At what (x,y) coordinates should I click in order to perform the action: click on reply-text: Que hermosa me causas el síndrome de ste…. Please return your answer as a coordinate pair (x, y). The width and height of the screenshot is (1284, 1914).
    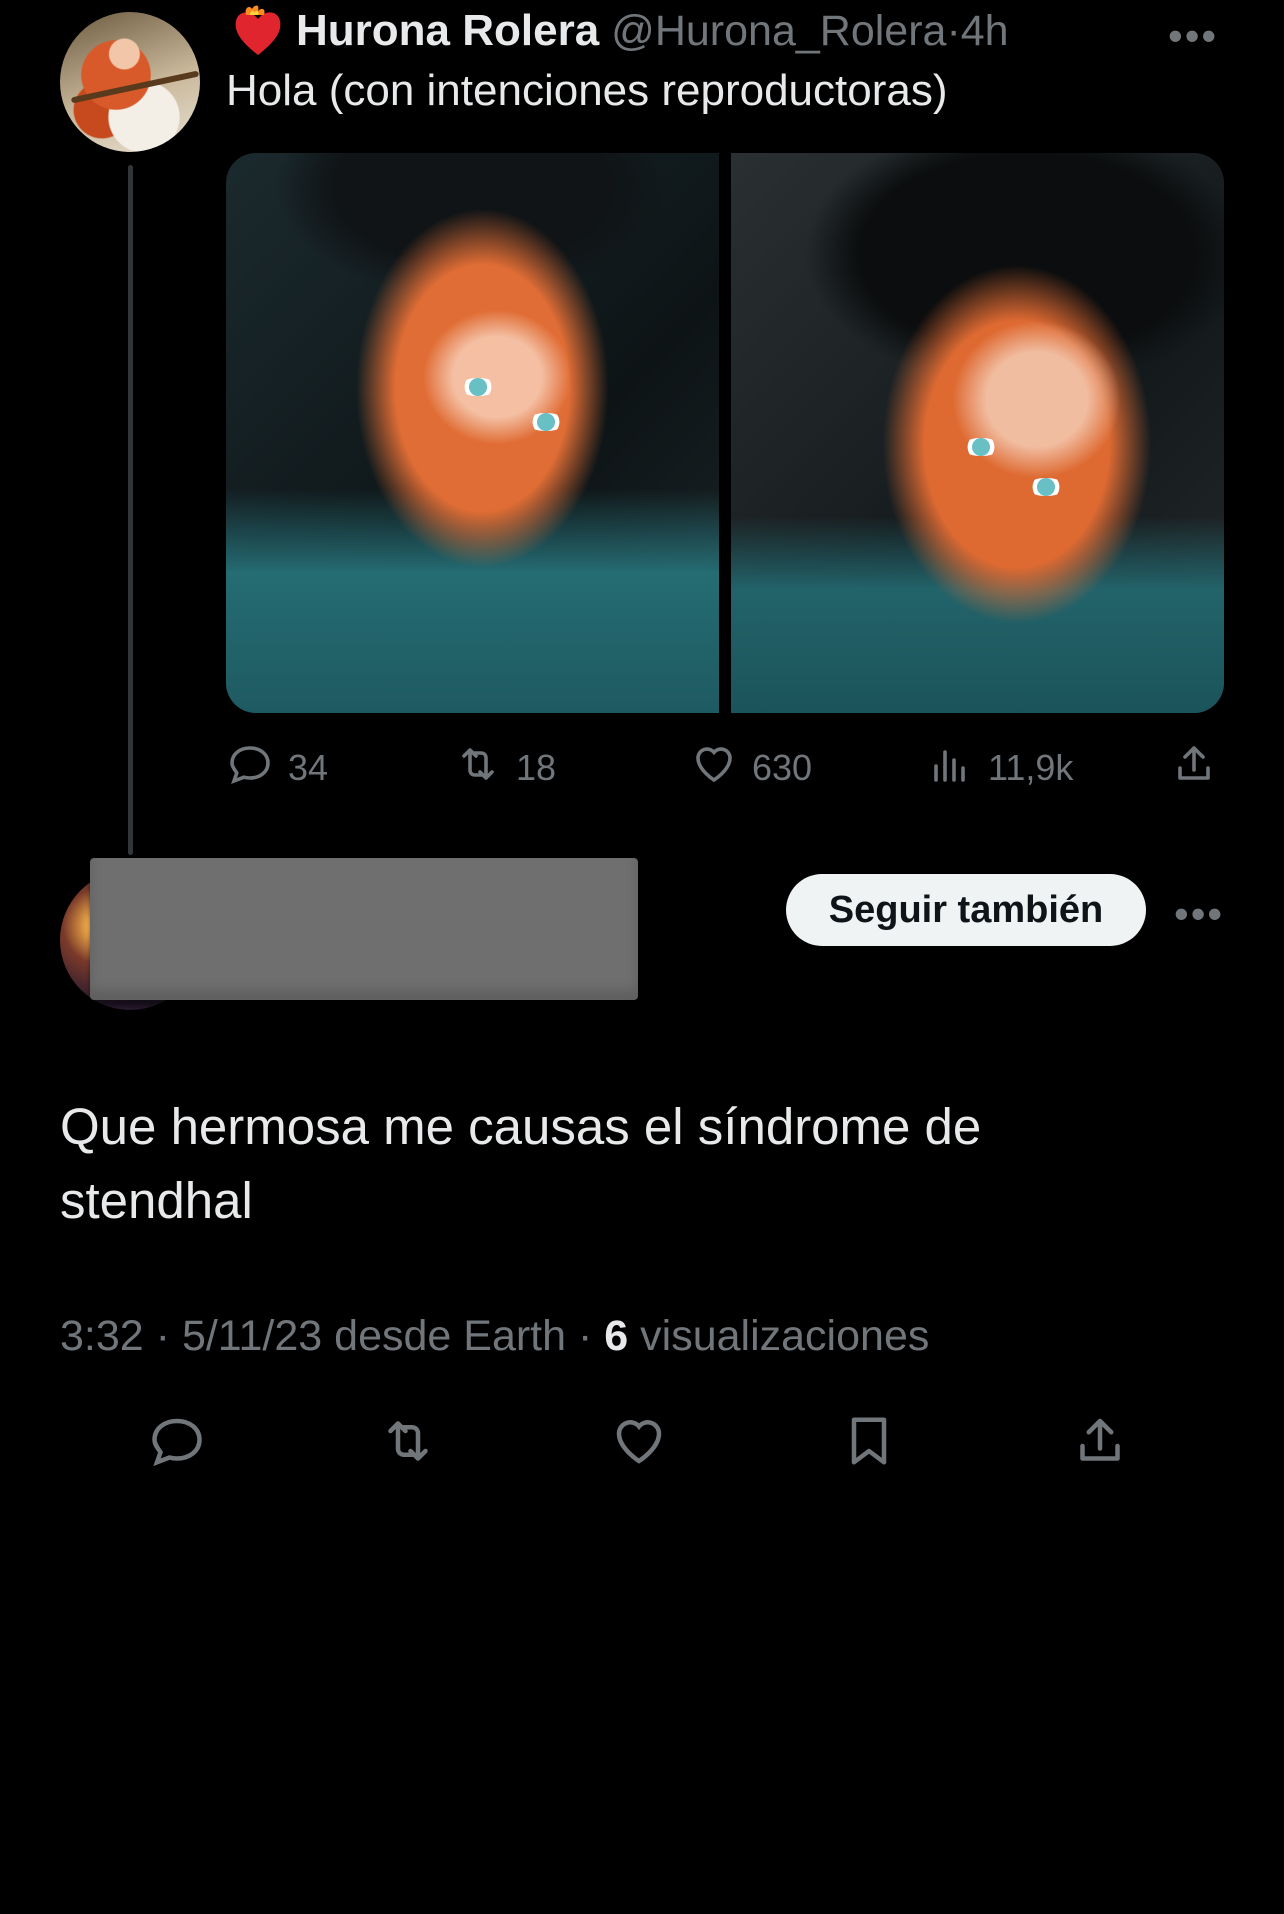
    Looking at the image, I should click on (521, 1163).